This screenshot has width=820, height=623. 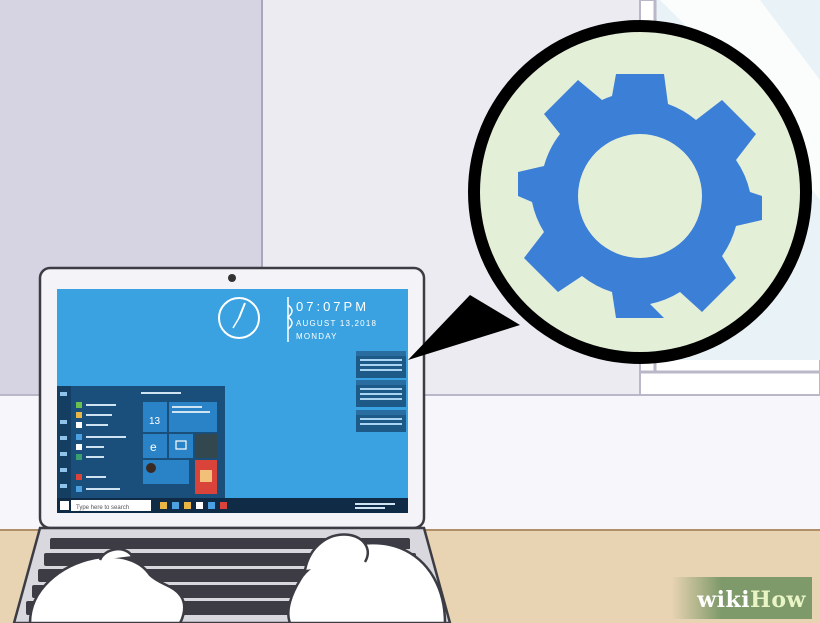 What do you see at coordinates (317, 336) in the screenshot?
I see `desktop-clock-day: MONDAY` at bounding box center [317, 336].